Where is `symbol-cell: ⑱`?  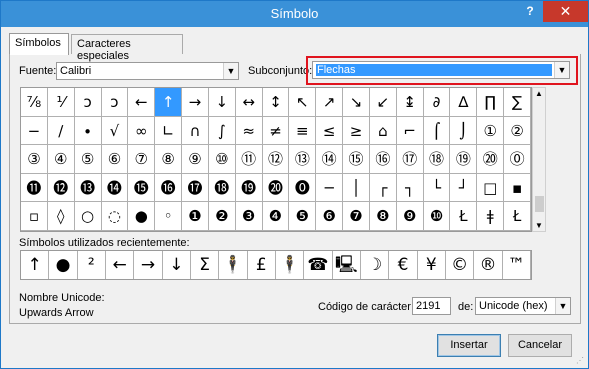
symbol-cell: ⑱ is located at coordinates (437, 159).